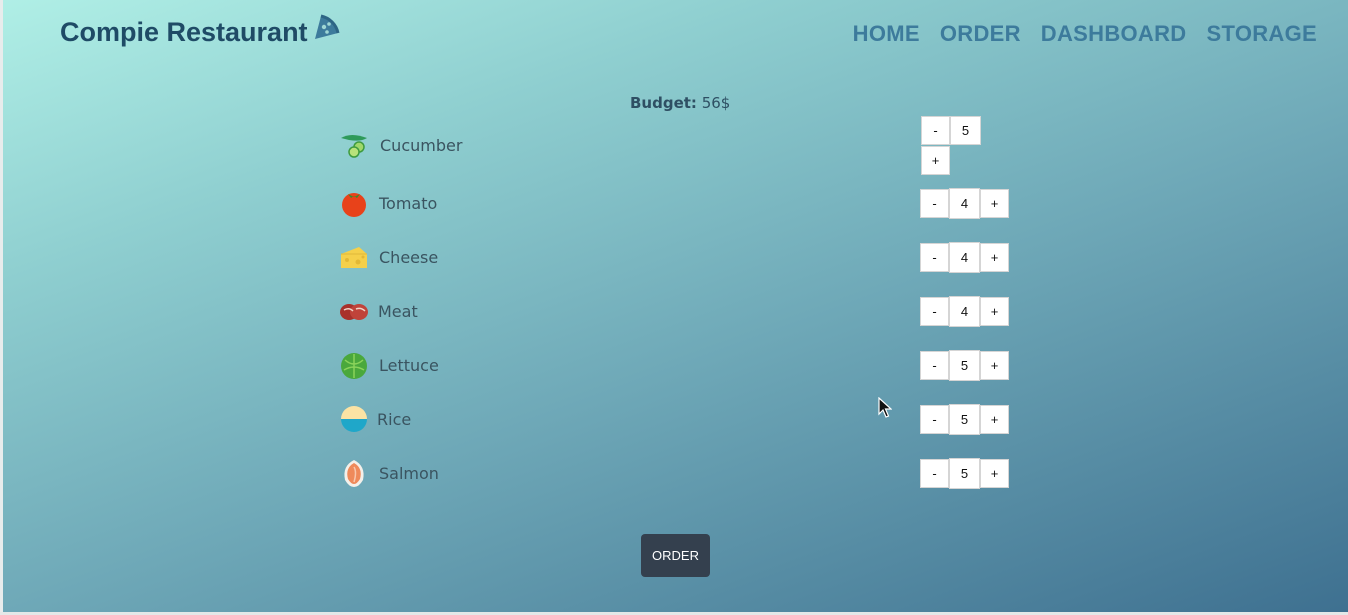 This screenshot has width=1348, height=615. What do you see at coordinates (663, 103) in the screenshot?
I see `budget-label: Budget:` at bounding box center [663, 103].